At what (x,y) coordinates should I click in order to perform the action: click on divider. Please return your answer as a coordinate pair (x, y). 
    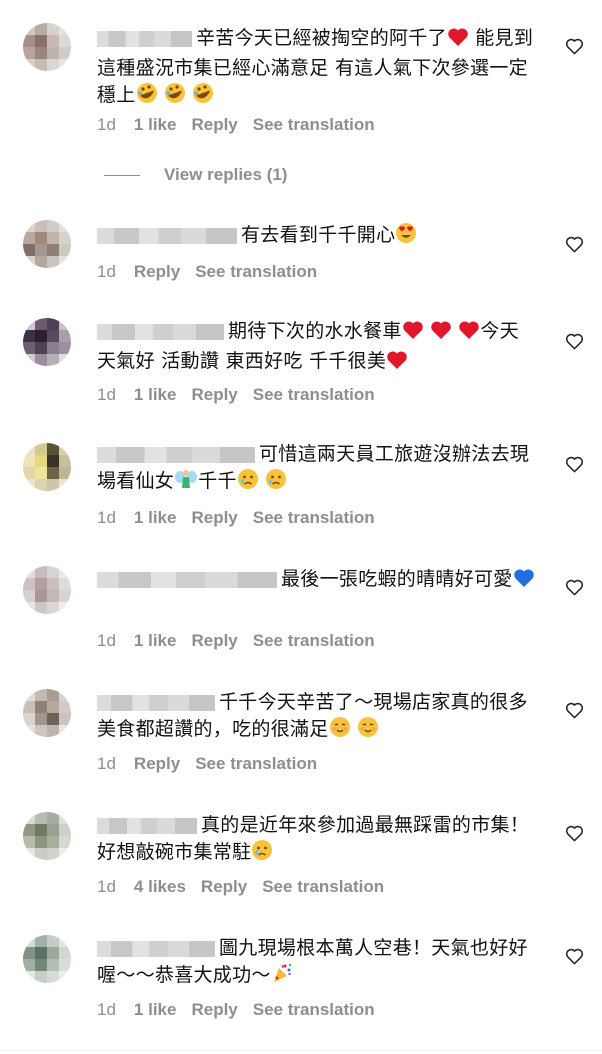
    Looking at the image, I should click on (301, 1050).